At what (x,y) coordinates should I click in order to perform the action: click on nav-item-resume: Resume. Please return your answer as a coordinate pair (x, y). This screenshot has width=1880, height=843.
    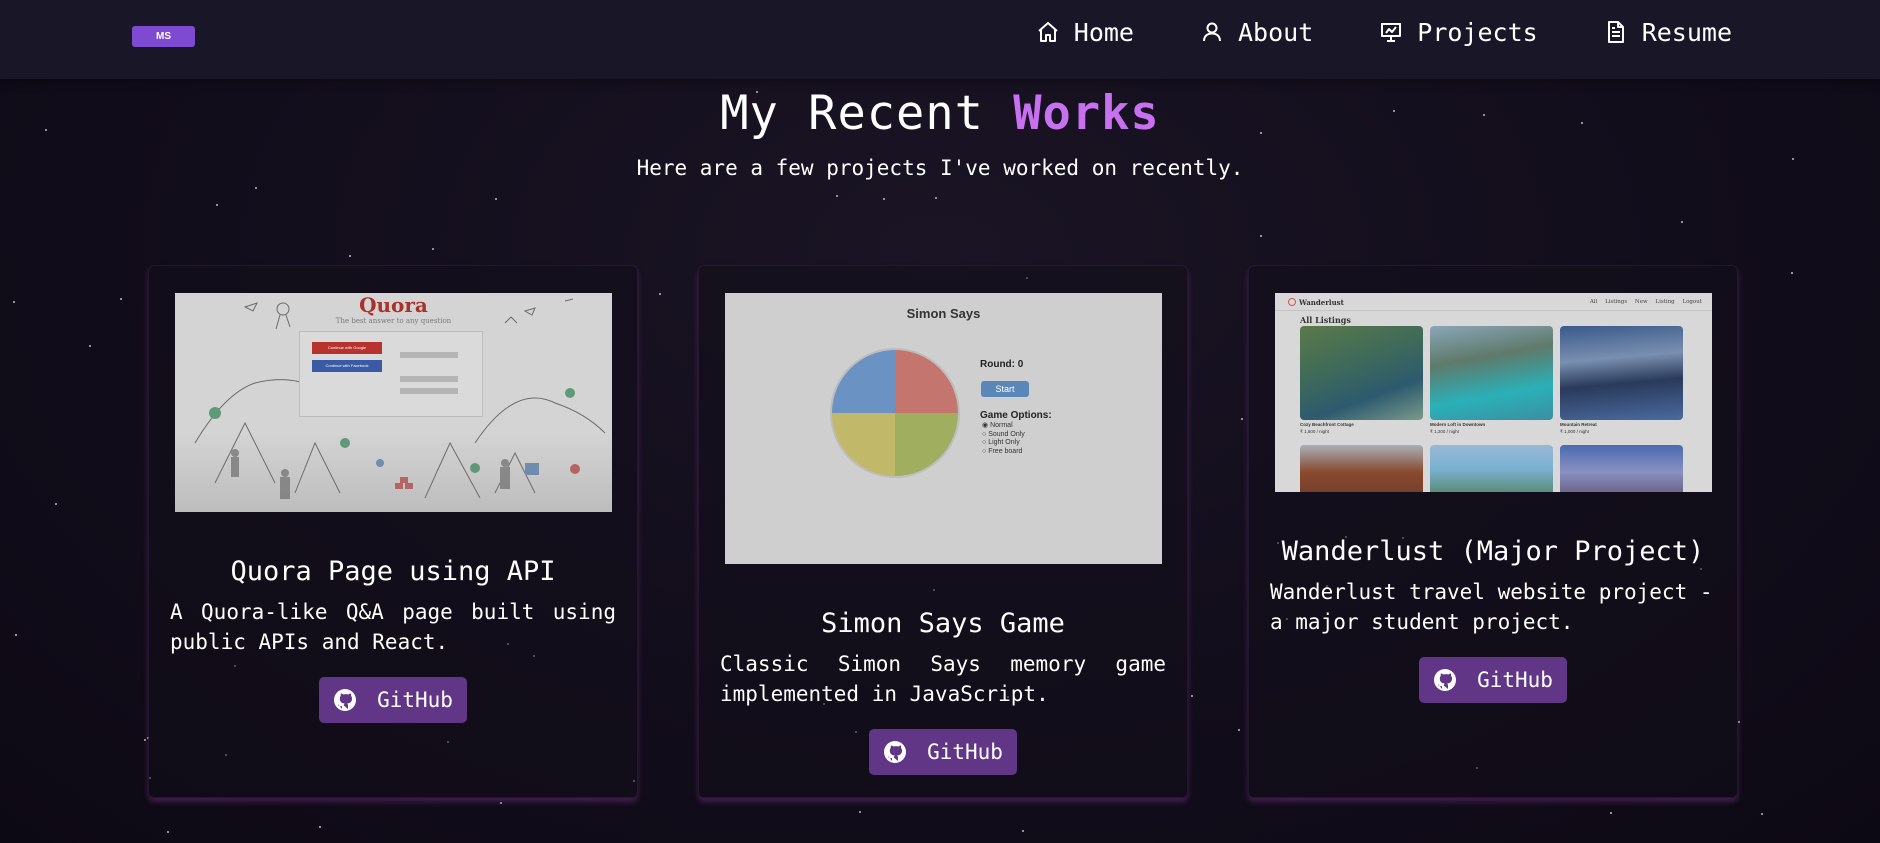
    Looking at the image, I should click on (1668, 32).